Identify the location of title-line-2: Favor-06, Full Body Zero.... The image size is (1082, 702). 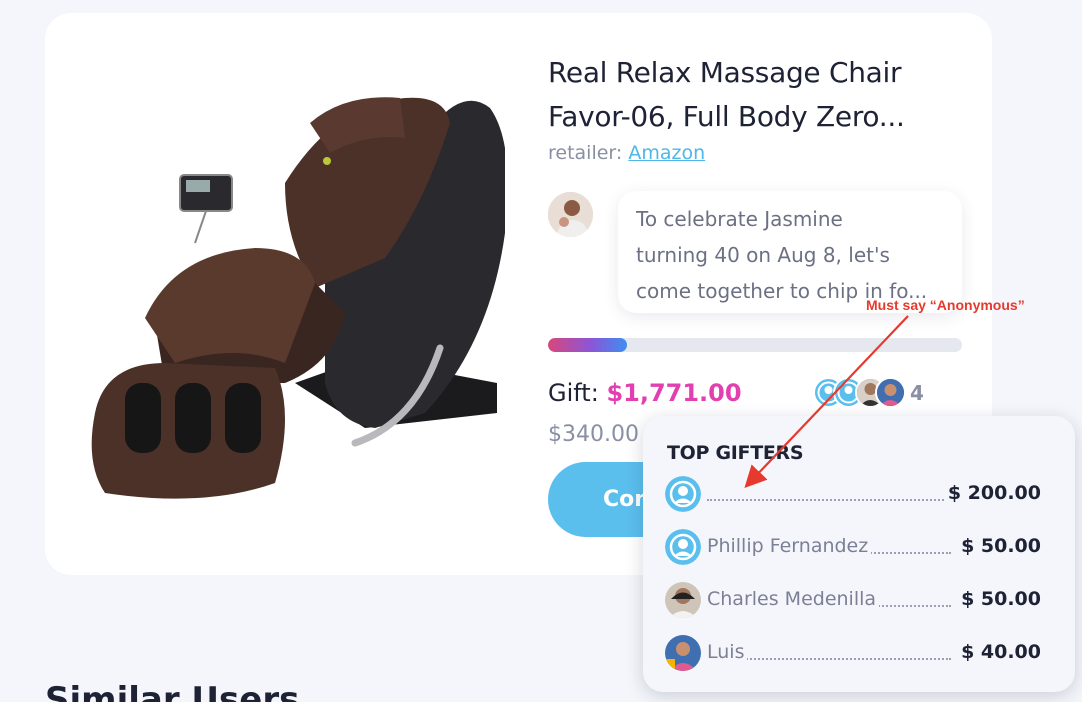
(726, 116).